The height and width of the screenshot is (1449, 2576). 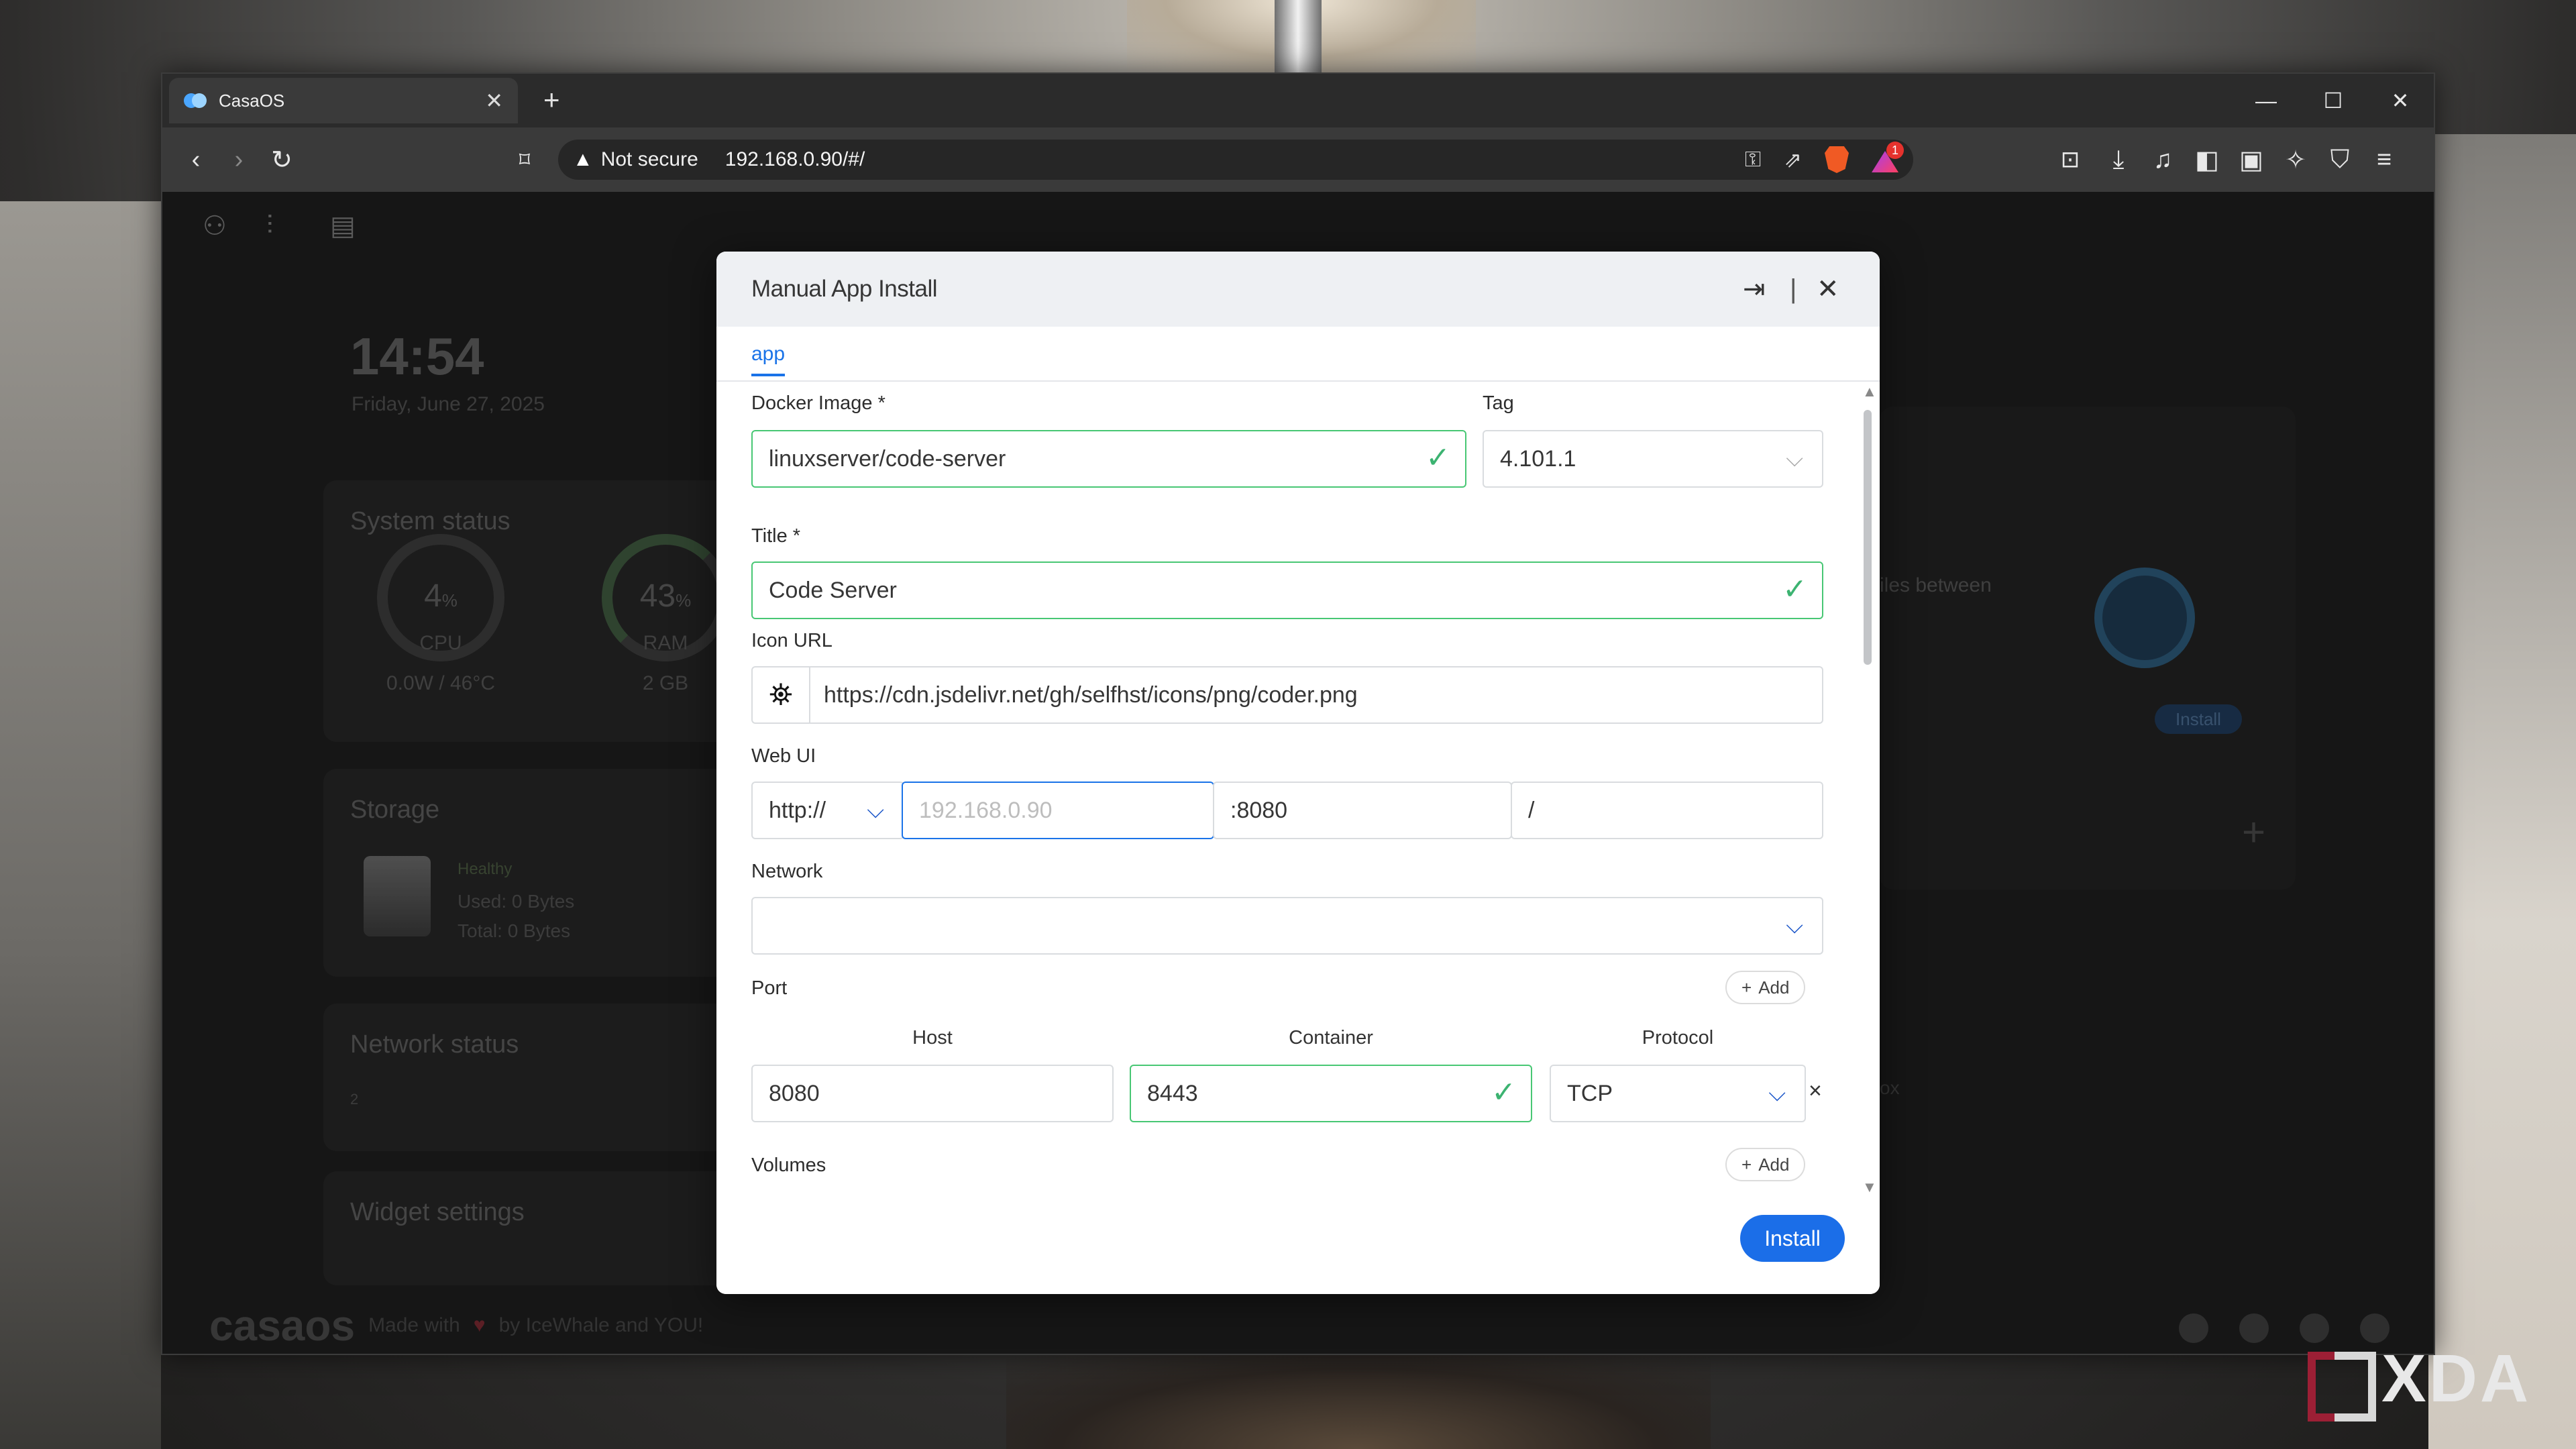 What do you see at coordinates (1895, 150) in the screenshot?
I see `rewards-badge: 1` at bounding box center [1895, 150].